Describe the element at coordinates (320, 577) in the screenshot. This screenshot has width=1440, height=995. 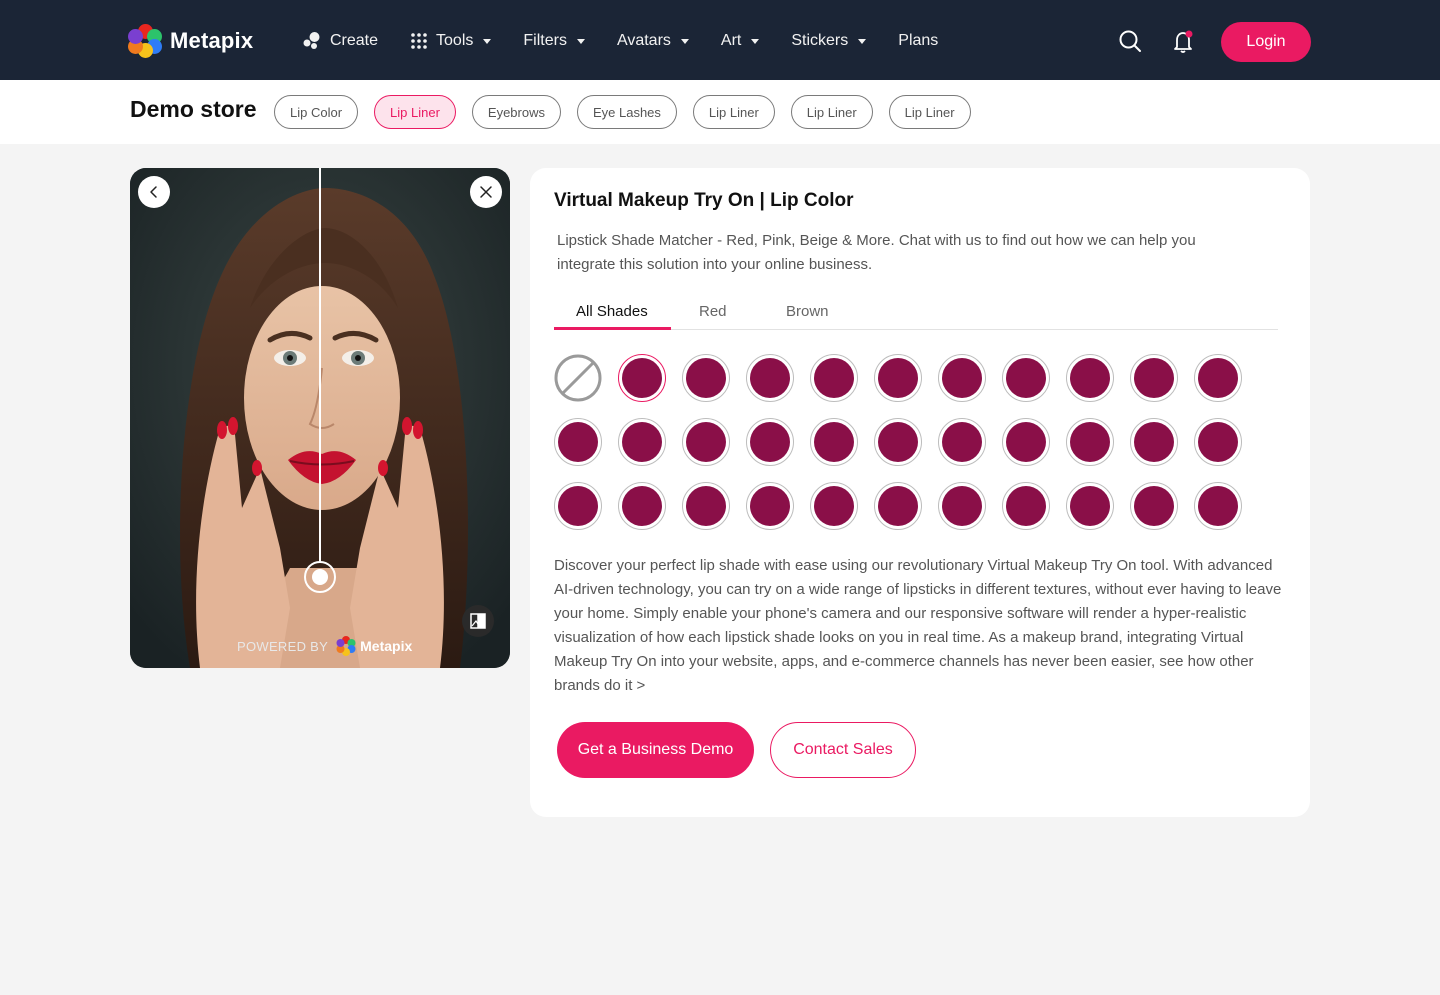
I see `compare-slider-handle` at that location.